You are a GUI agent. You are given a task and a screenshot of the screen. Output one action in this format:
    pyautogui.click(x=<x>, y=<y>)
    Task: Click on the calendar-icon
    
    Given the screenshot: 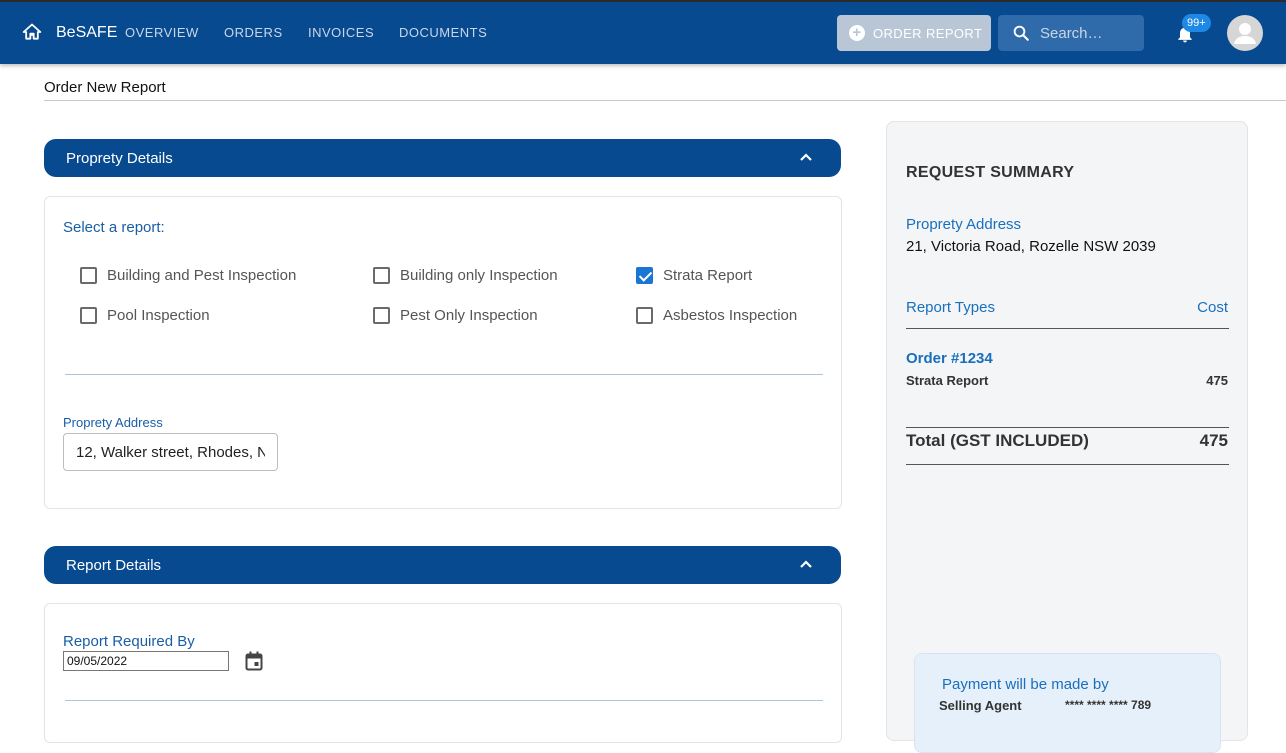 What is the action you would take?
    pyautogui.click(x=254, y=661)
    